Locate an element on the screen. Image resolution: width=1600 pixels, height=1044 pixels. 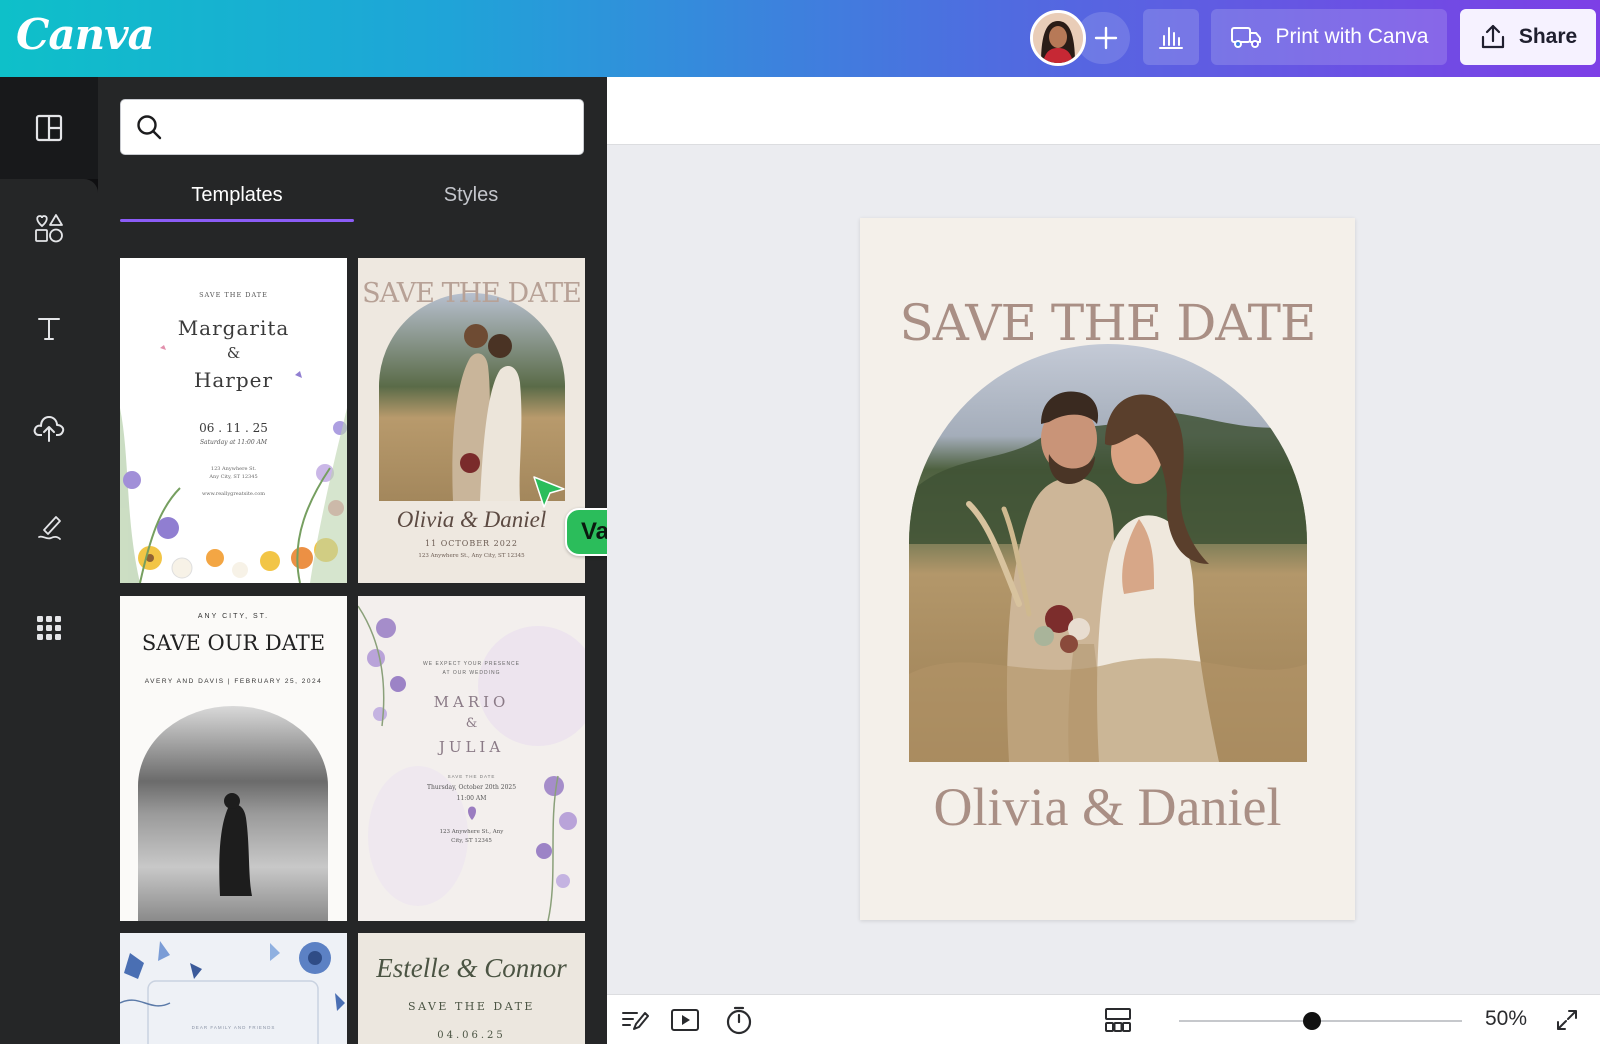
template-address-1: 123 Anywhere St. is located at coordinates (233, 469).